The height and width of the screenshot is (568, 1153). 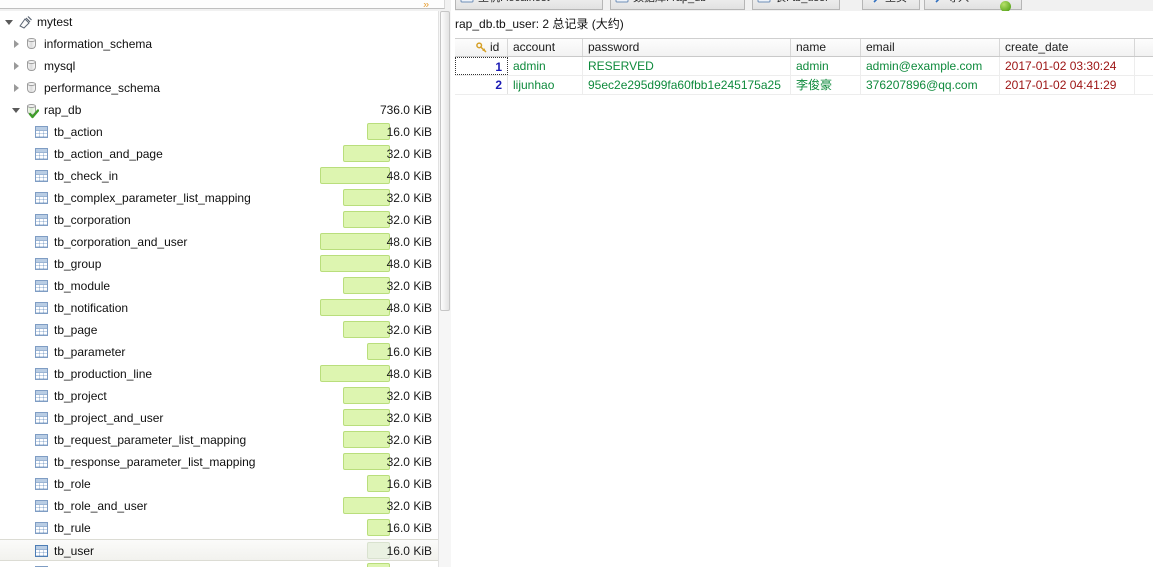 What do you see at coordinates (930, 47) in the screenshot?
I see `grid-column-header-email: email` at bounding box center [930, 47].